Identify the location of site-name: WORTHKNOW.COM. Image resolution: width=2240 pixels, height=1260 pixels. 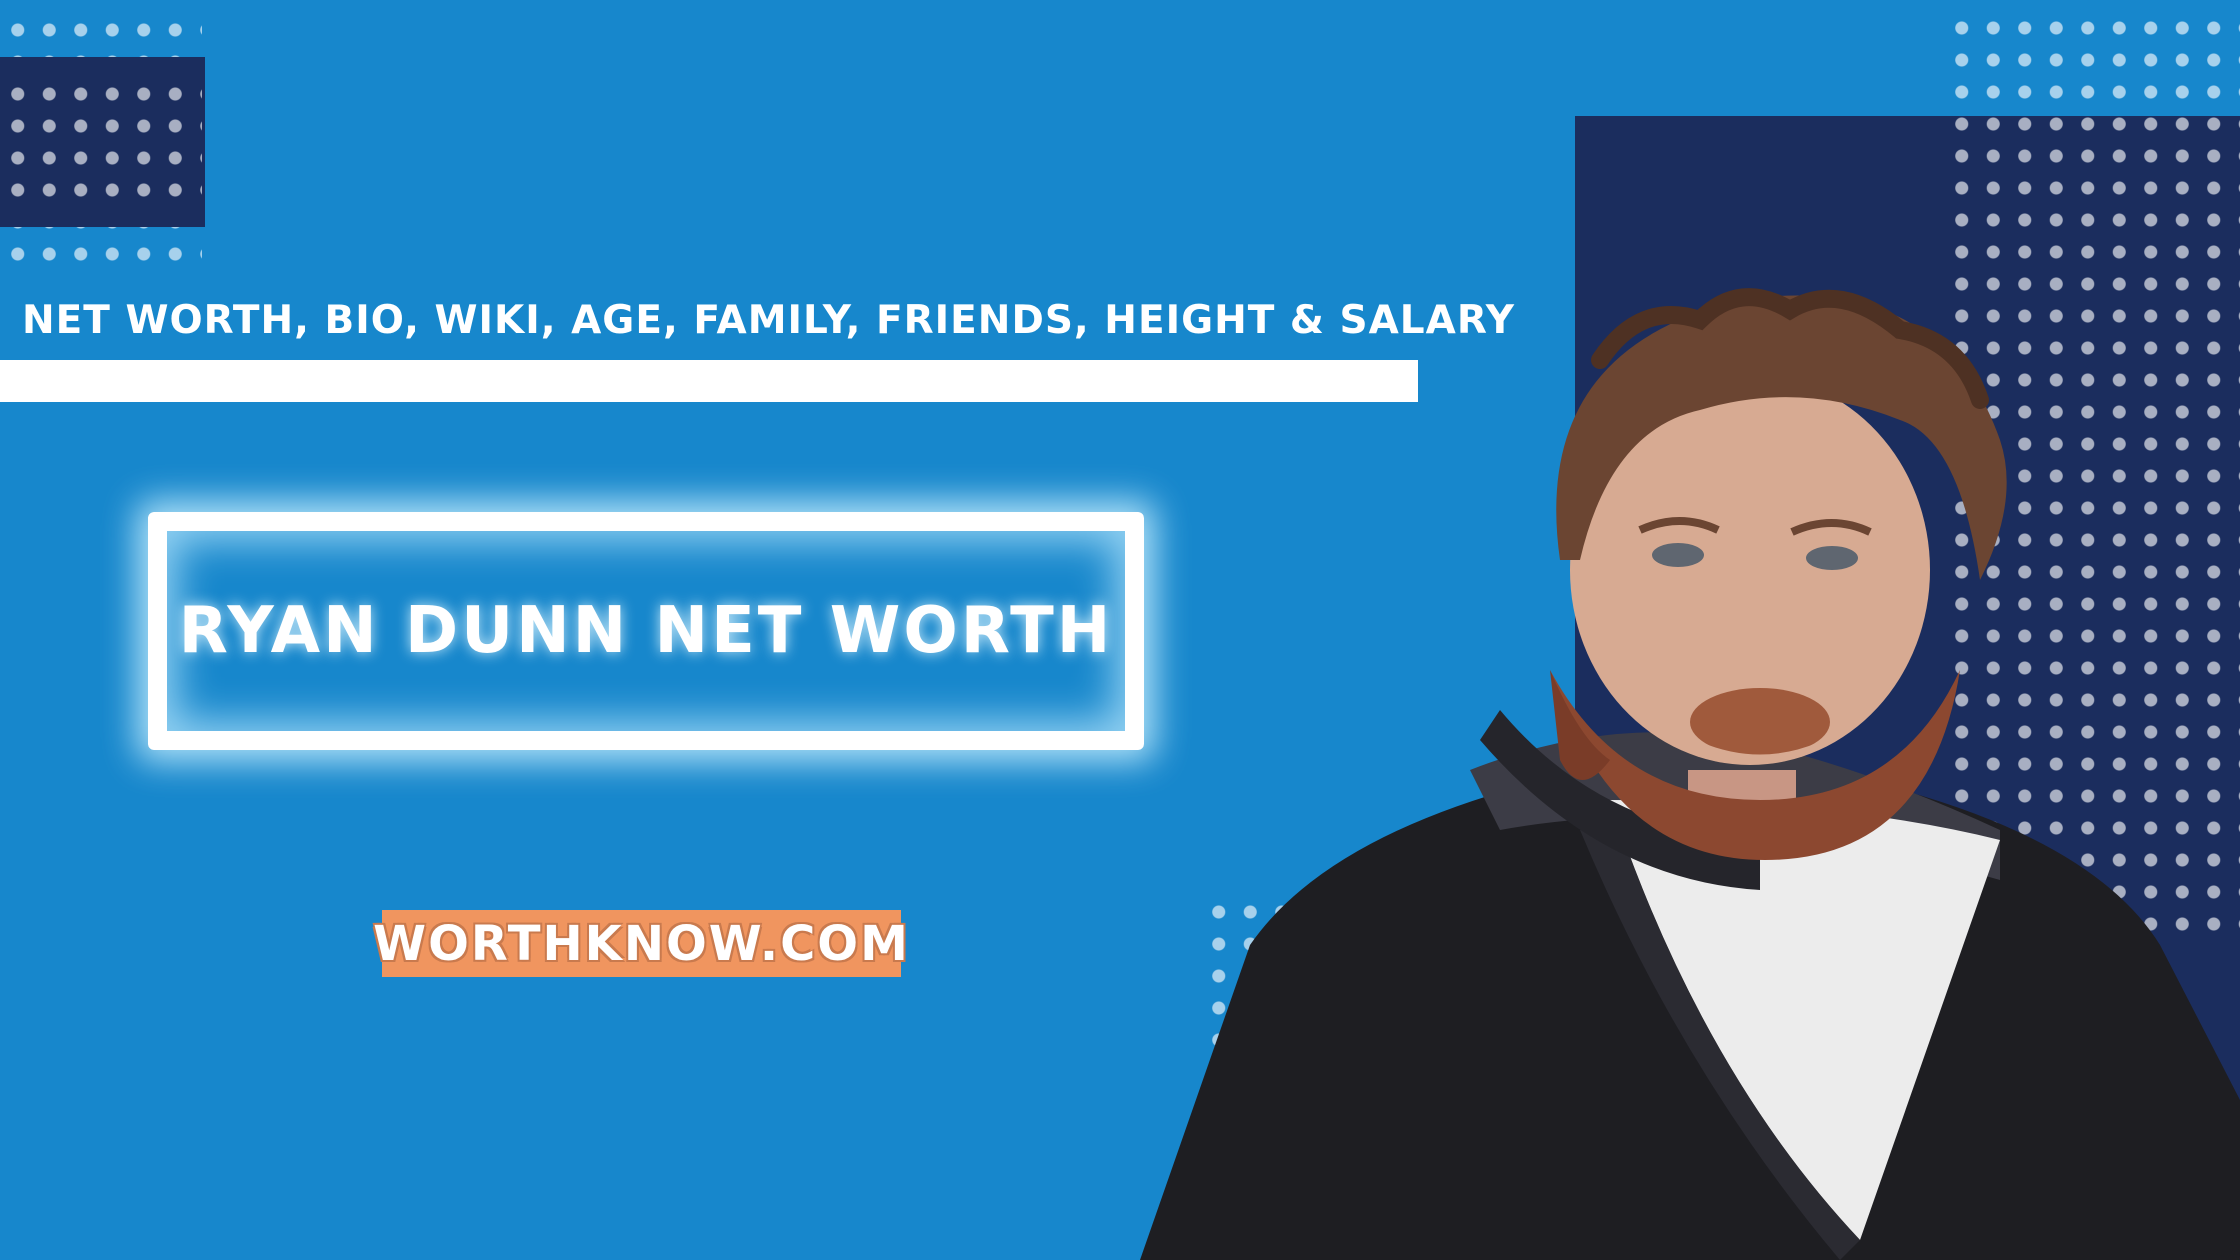
(641, 943).